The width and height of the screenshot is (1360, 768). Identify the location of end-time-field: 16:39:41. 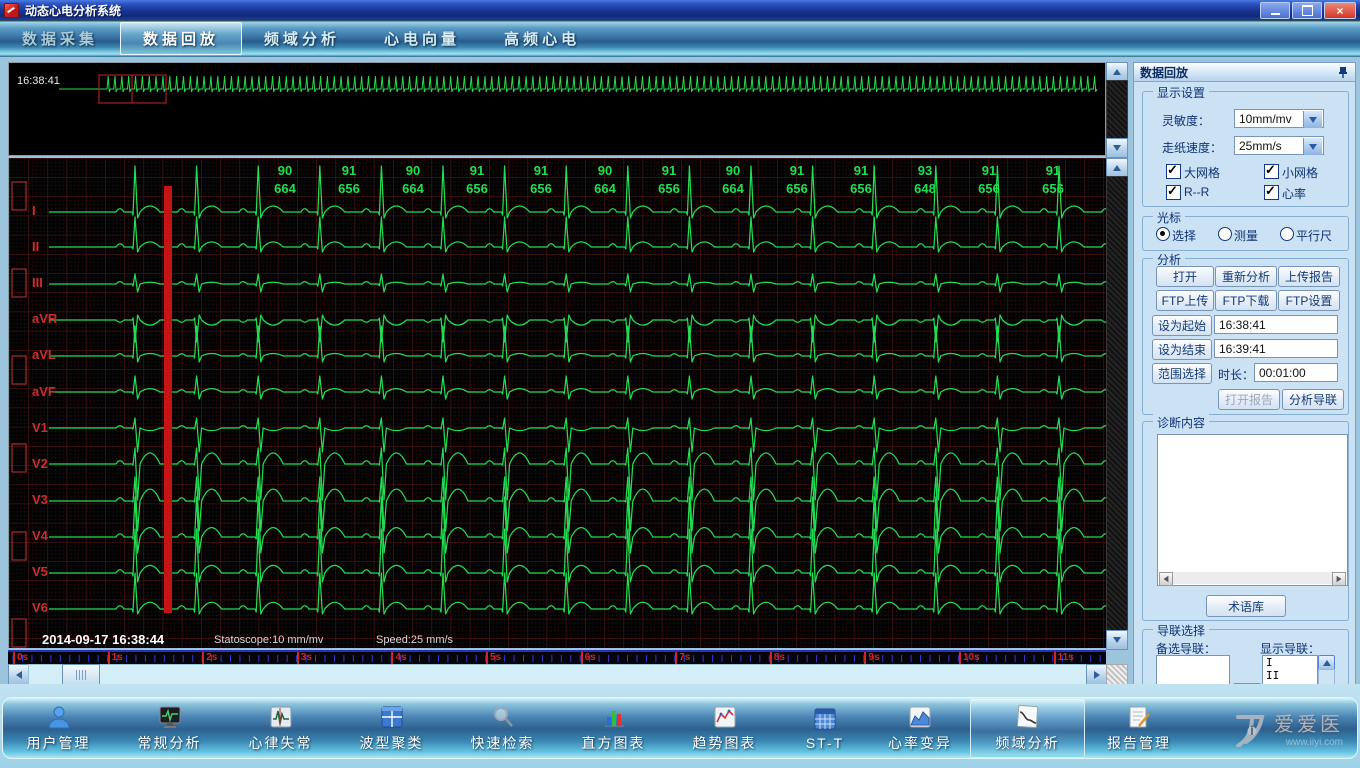
(1276, 348).